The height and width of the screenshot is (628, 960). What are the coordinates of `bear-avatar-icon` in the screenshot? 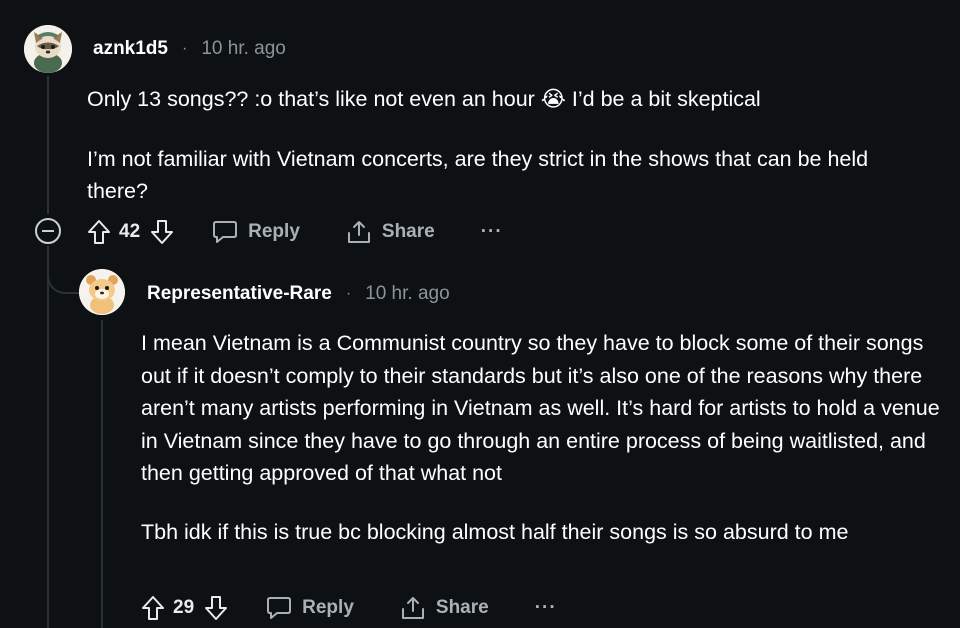 It's located at (102, 292).